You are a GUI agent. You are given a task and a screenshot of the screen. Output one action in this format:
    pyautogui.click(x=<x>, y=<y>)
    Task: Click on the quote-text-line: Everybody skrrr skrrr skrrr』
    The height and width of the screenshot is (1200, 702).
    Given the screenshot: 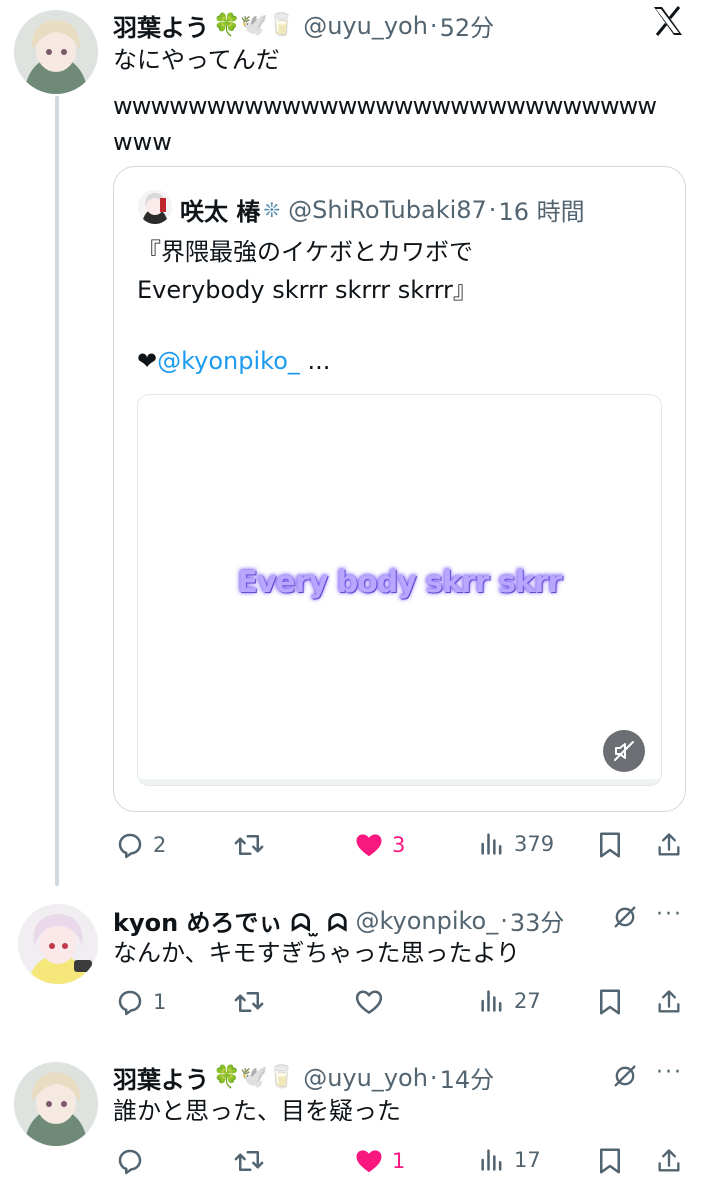 What is the action you would take?
    pyautogui.click(x=307, y=290)
    